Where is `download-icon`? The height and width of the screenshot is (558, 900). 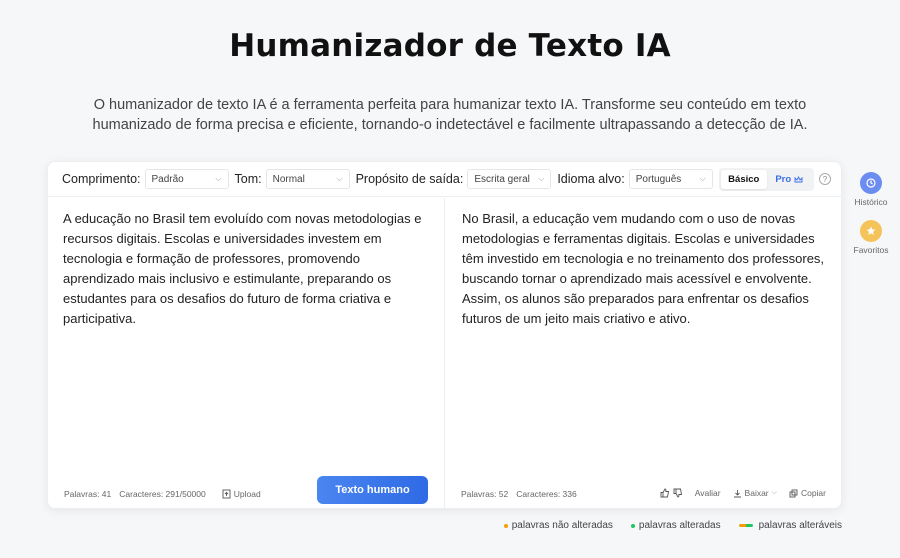
download-icon is located at coordinates (737, 493).